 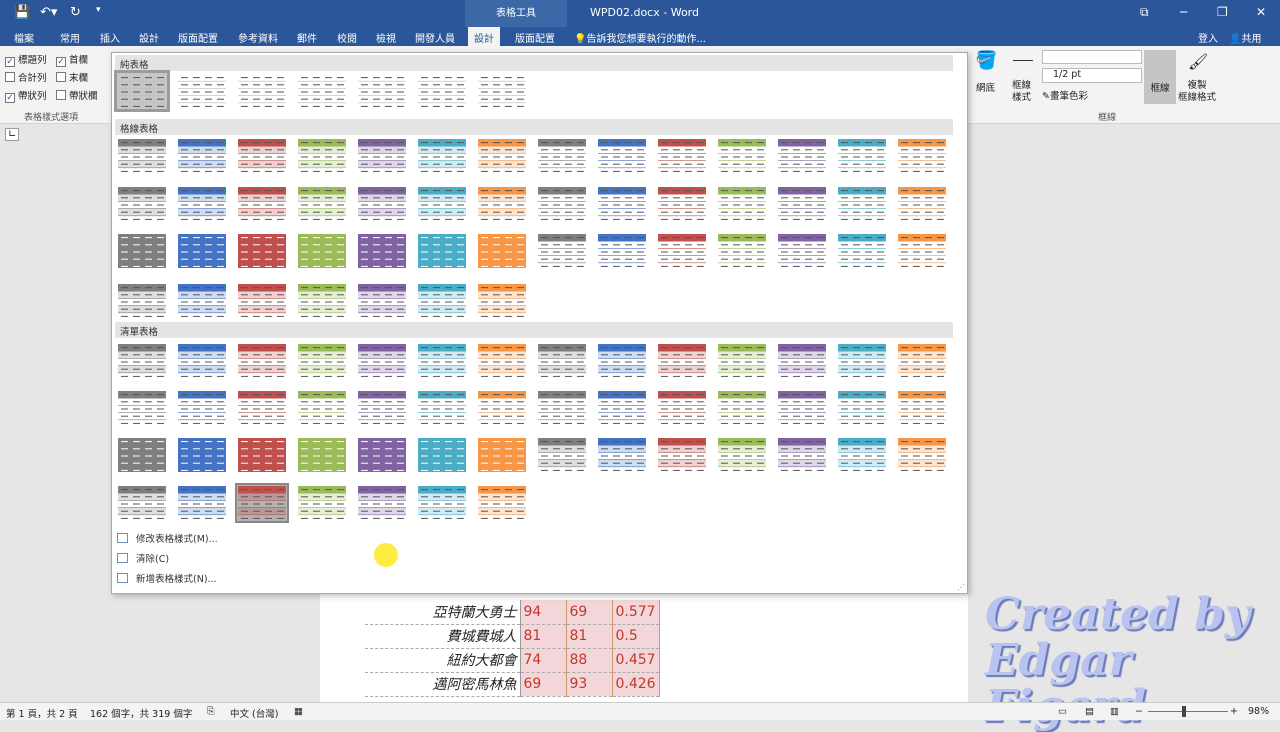 I want to click on pen-color-button: ✎畫筆色彩, so click(x=1065, y=95).